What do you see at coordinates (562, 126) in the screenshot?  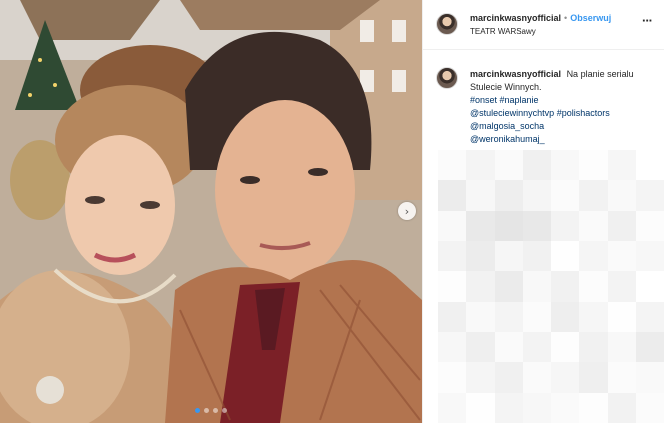 I see `mention-link: @malgosia_socha` at bounding box center [562, 126].